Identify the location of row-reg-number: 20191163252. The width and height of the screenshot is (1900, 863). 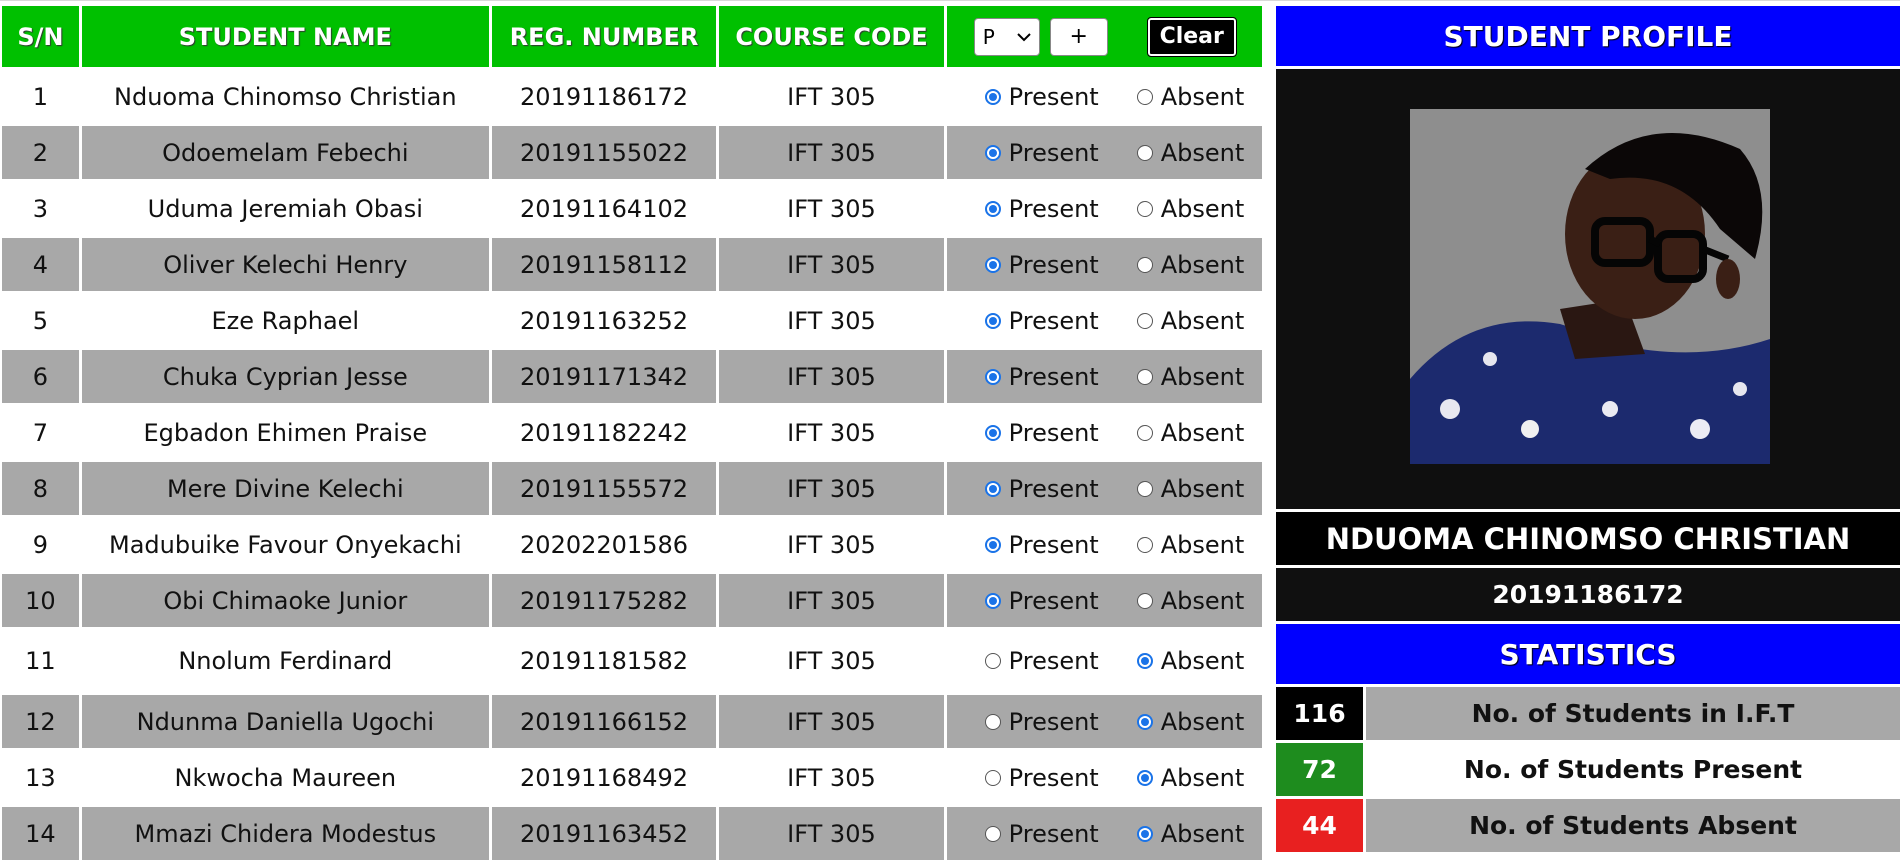
(604, 320).